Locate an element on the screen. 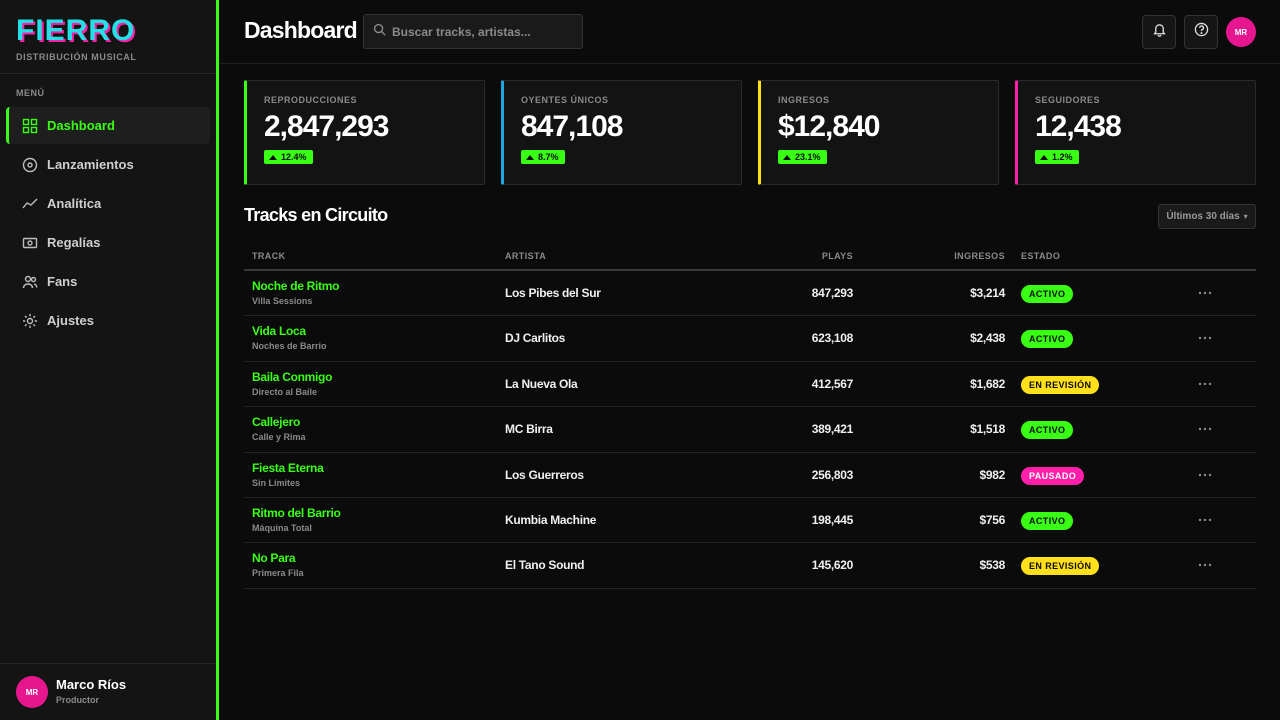  sidebar-item-label: Analítica is located at coordinates (74, 203).